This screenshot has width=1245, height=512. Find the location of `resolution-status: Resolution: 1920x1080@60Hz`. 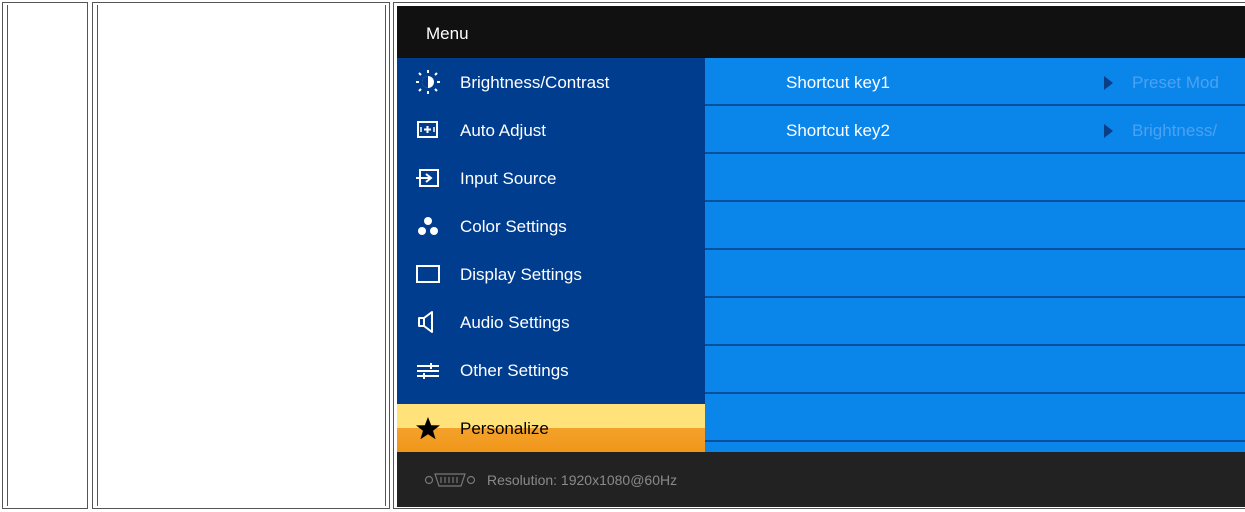

resolution-status: Resolution: 1920x1080@60Hz is located at coordinates (582, 480).